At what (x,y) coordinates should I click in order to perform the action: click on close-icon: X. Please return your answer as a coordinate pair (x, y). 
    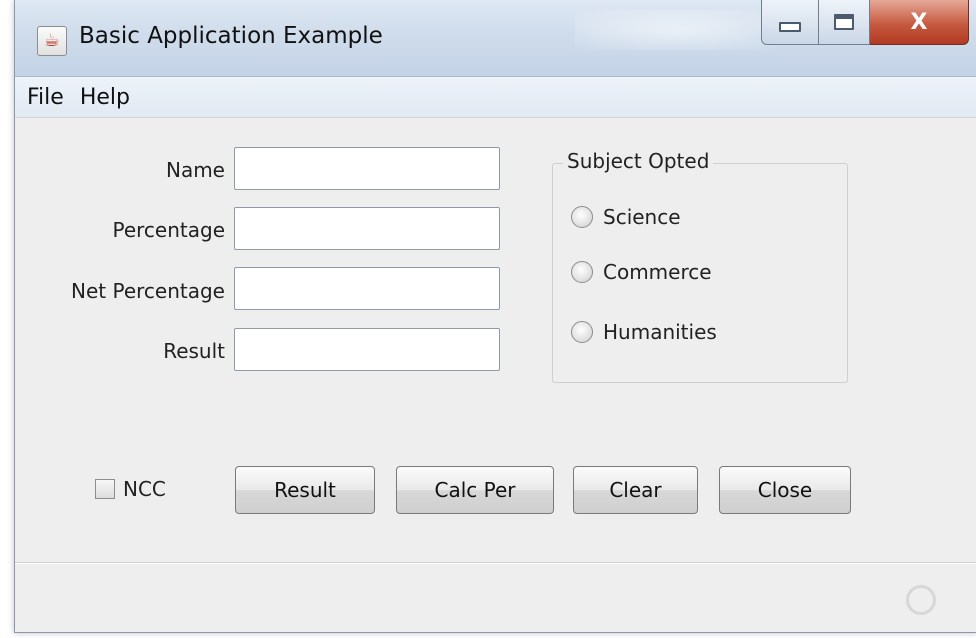
    Looking at the image, I should click on (919, 22).